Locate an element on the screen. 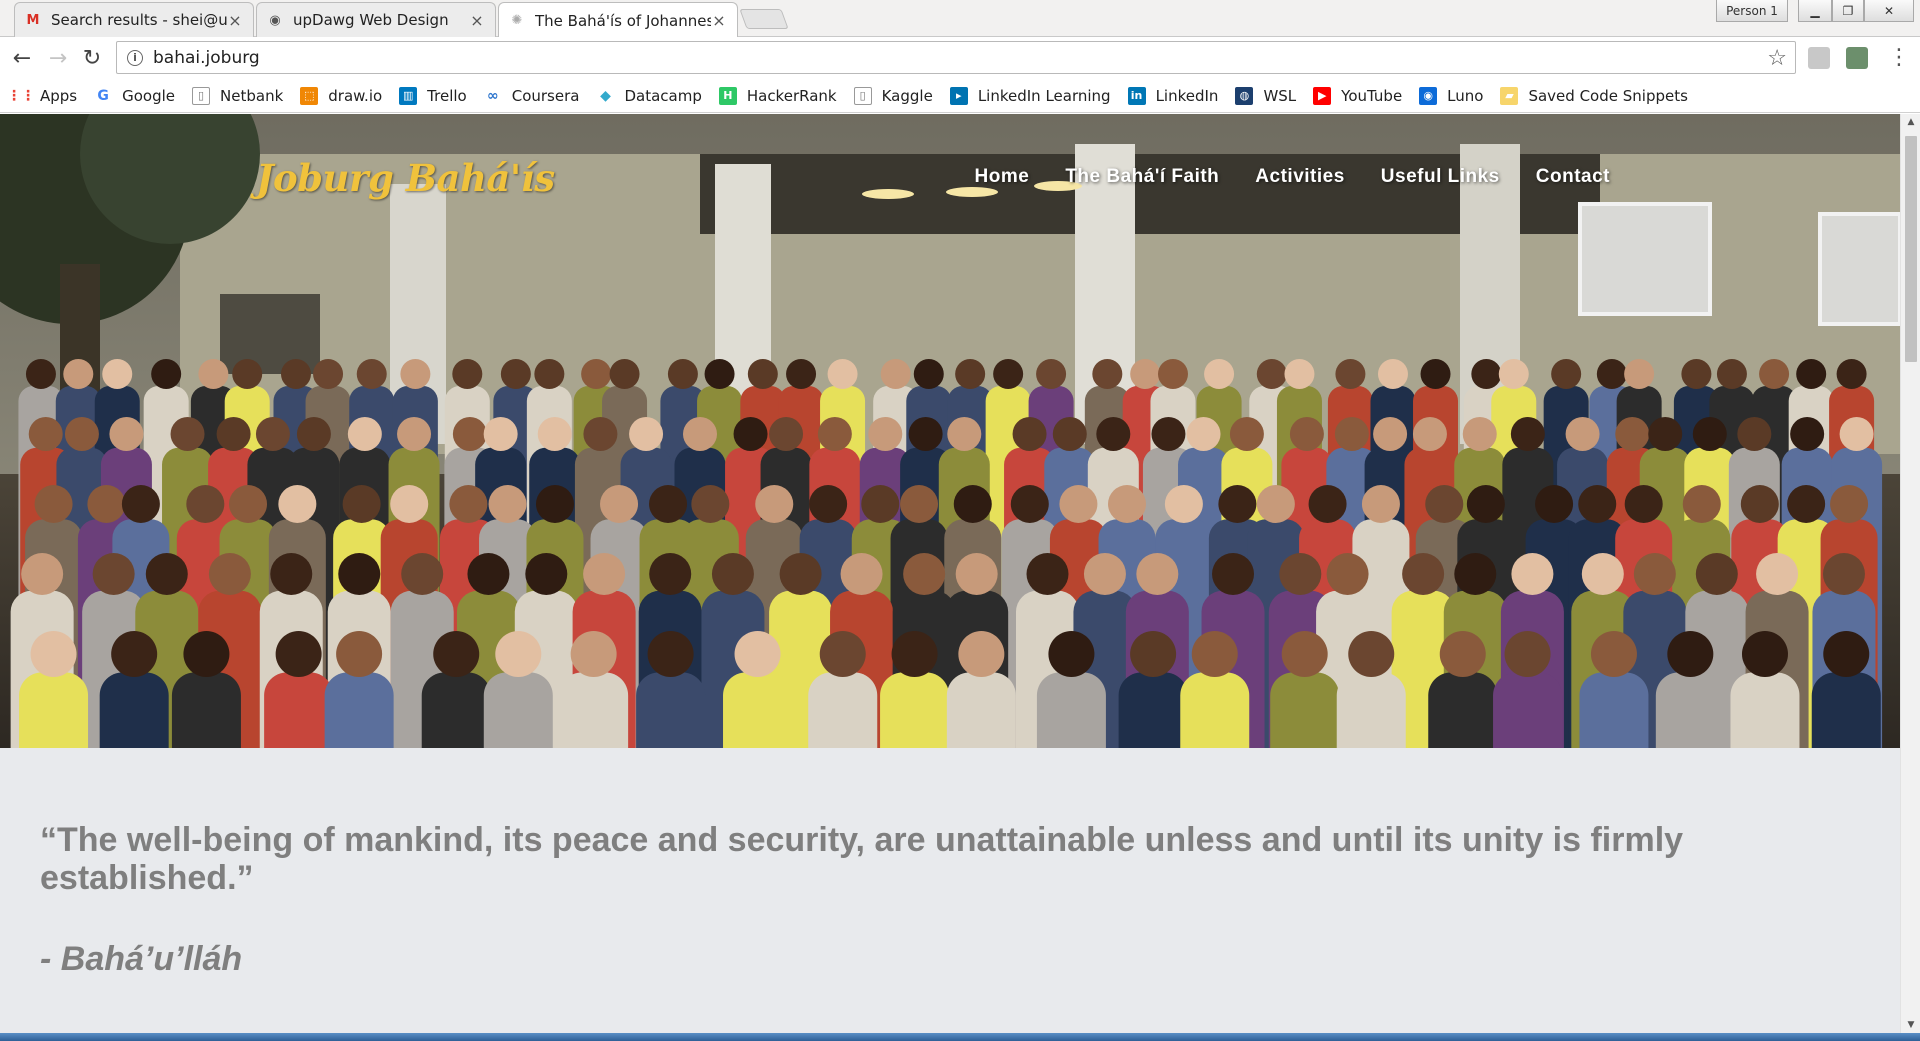 This screenshot has height=1041, width=1920. address-bar: i bahai.joburg ☆ is located at coordinates (956, 57).